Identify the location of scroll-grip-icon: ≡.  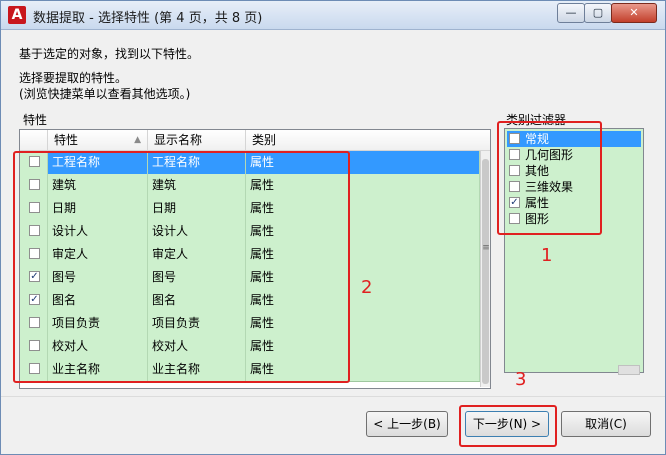
(486, 248).